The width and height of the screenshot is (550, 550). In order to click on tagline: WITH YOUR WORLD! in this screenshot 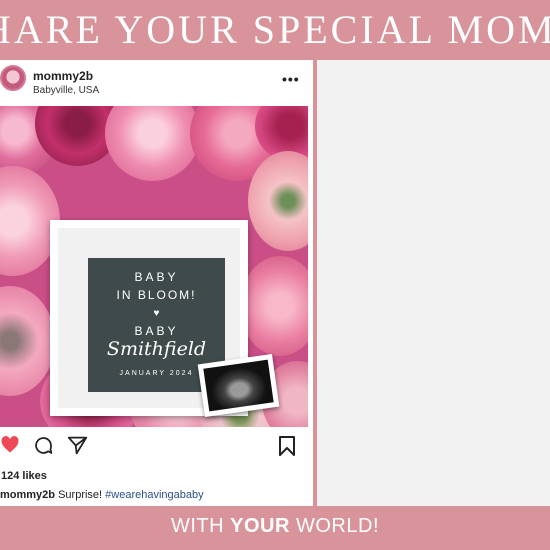, I will do `click(275, 526)`.